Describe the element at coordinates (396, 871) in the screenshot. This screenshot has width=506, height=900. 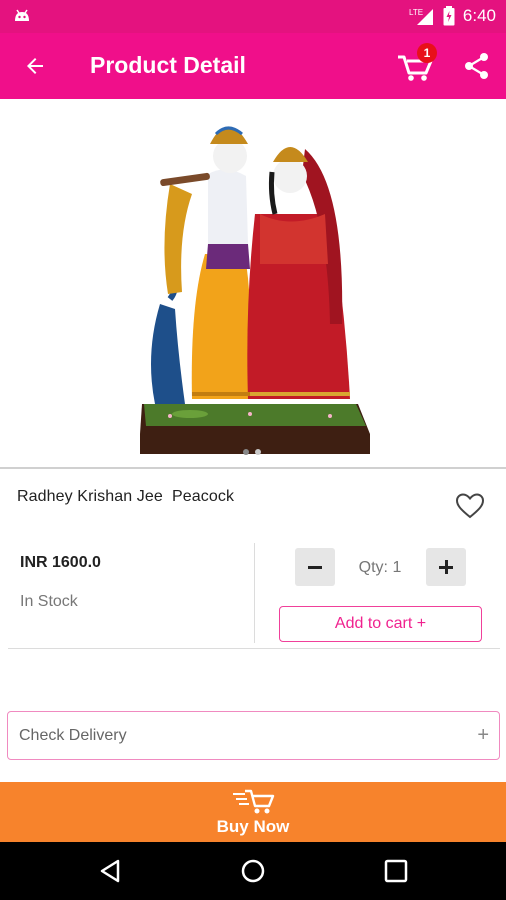
I see `nav-recent-apps-icon` at that location.